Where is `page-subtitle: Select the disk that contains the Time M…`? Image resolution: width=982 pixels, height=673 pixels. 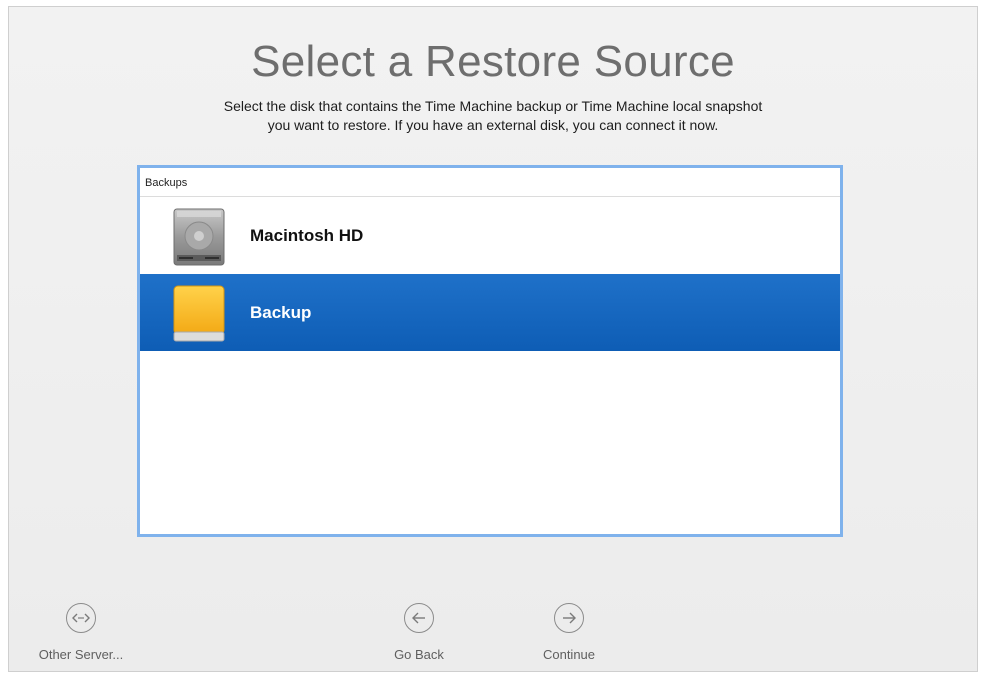
page-subtitle: Select the disk that contains the Time M… is located at coordinates (493, 116).